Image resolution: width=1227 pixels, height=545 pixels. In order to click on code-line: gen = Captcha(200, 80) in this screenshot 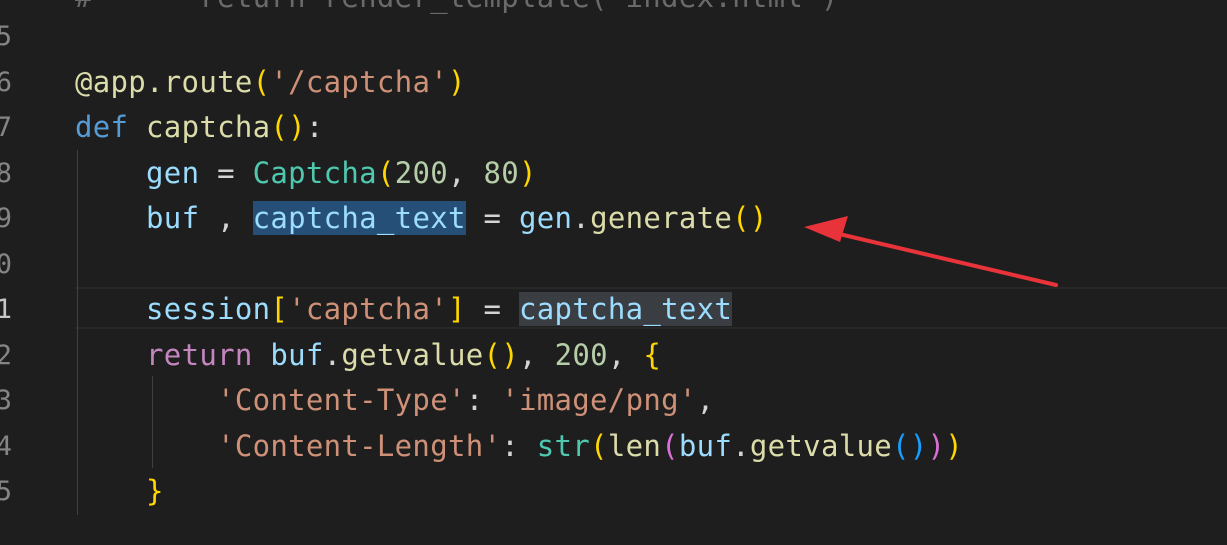, I will do `click(306, 173)`.